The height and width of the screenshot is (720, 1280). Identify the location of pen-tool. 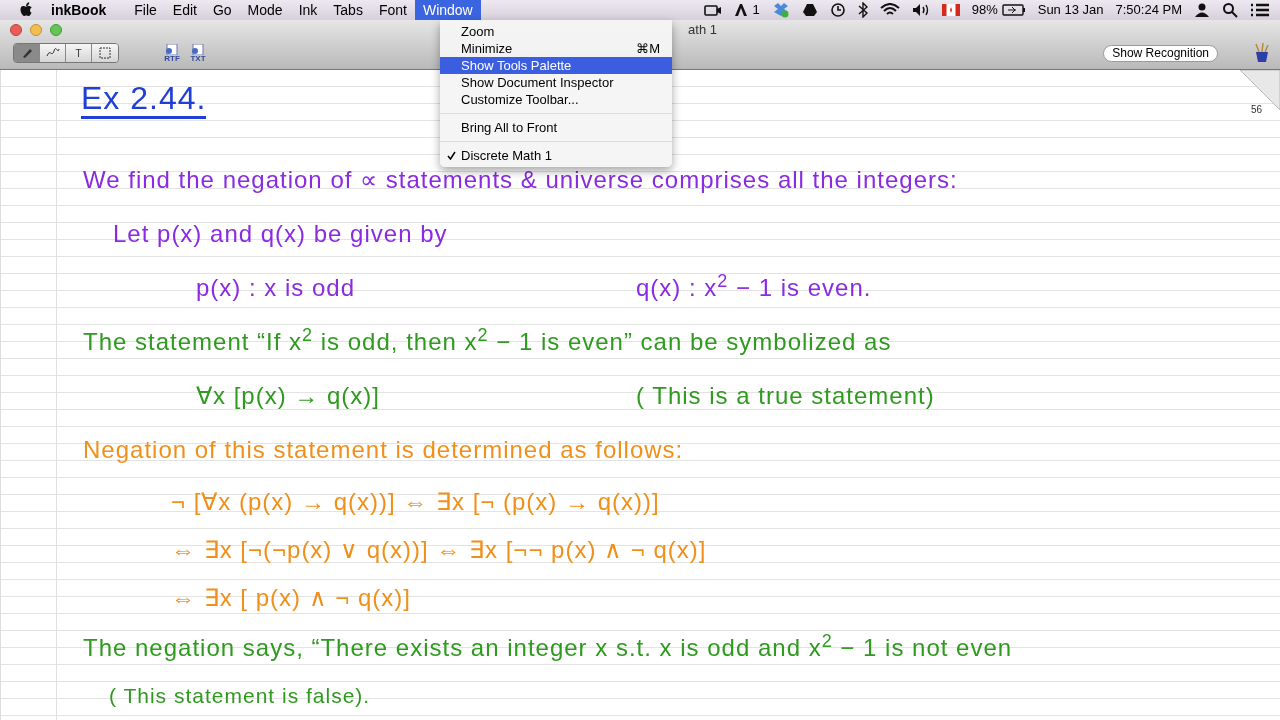
(27, 53).